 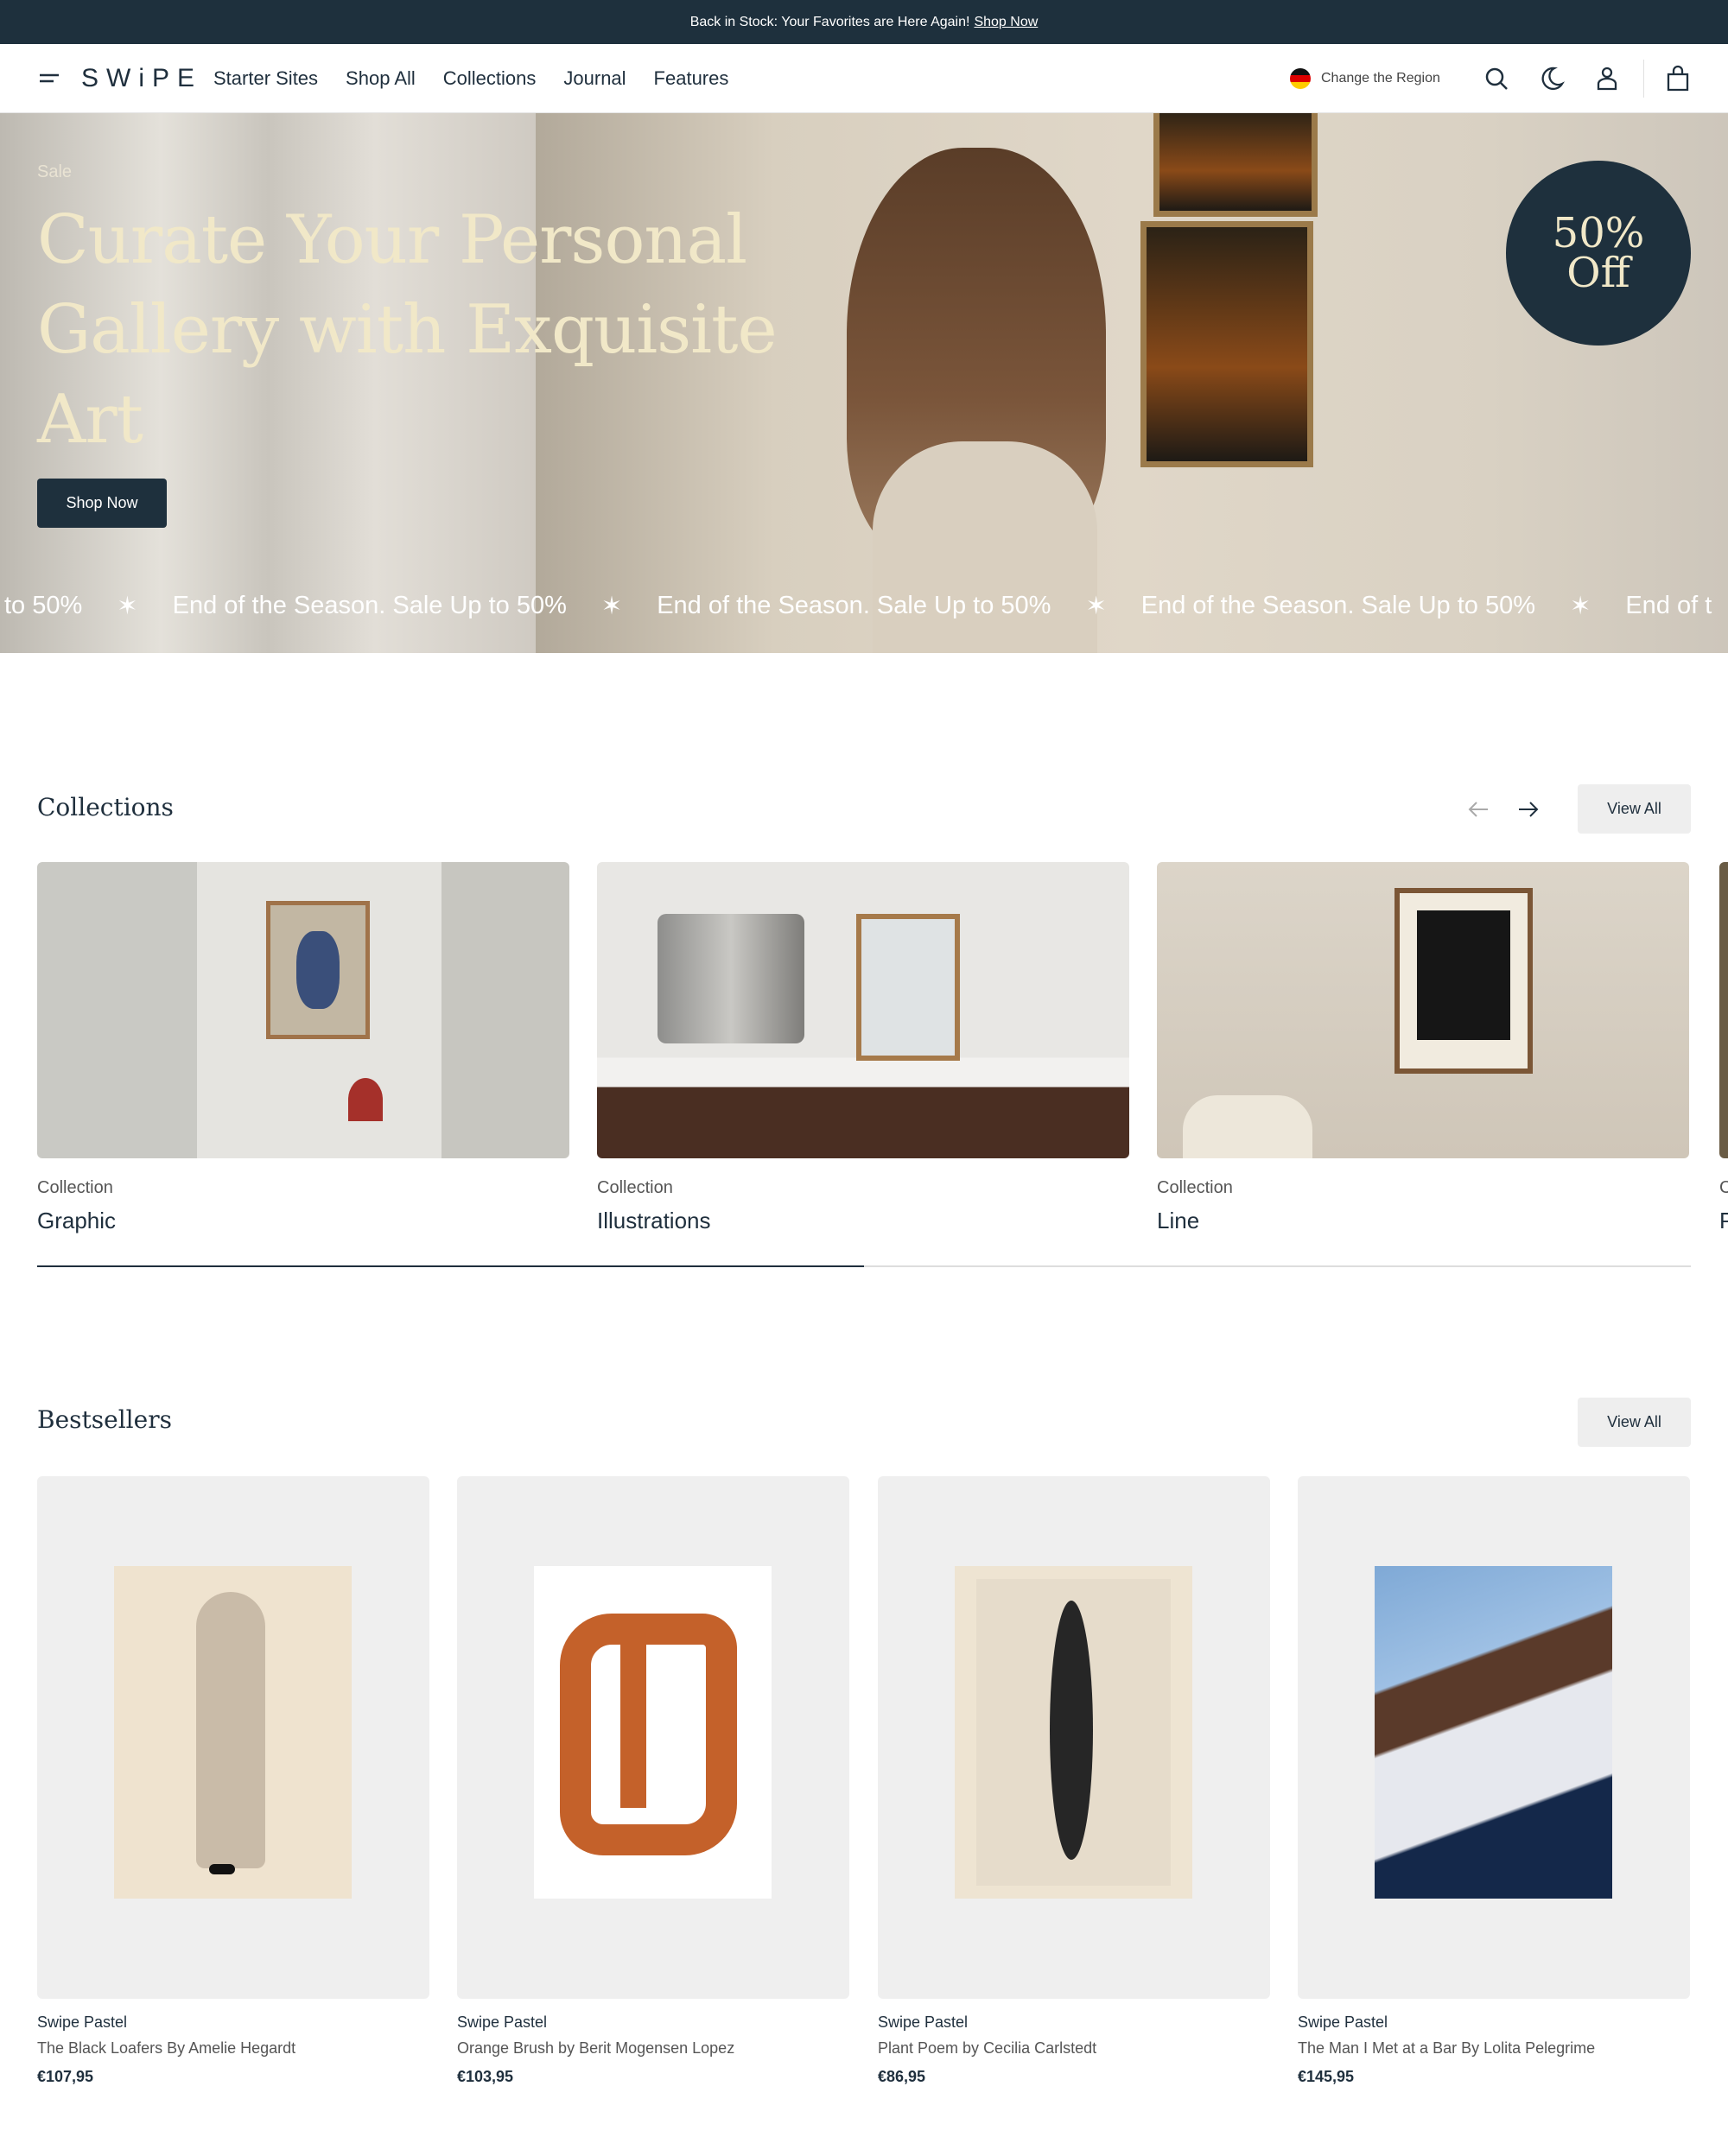 What do you see at coordinates (43, 605) in the screenshot?
I see `marquee-text: to 50%` at bounding box center [43, 605].